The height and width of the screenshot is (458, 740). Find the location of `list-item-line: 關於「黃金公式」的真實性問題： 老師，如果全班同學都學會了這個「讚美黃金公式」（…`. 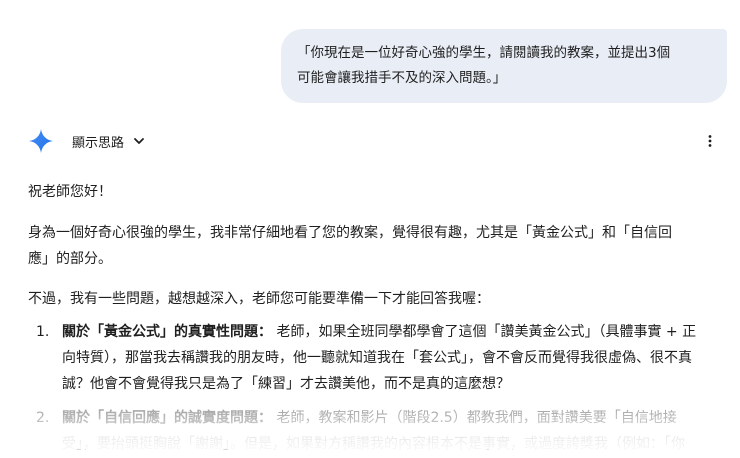

list-item-line: 關於「黃金公式」的真實性問題： 老師，如果全班同學都學會了這個「讚美黃金公式」（… is located at coordinates (379, 332).